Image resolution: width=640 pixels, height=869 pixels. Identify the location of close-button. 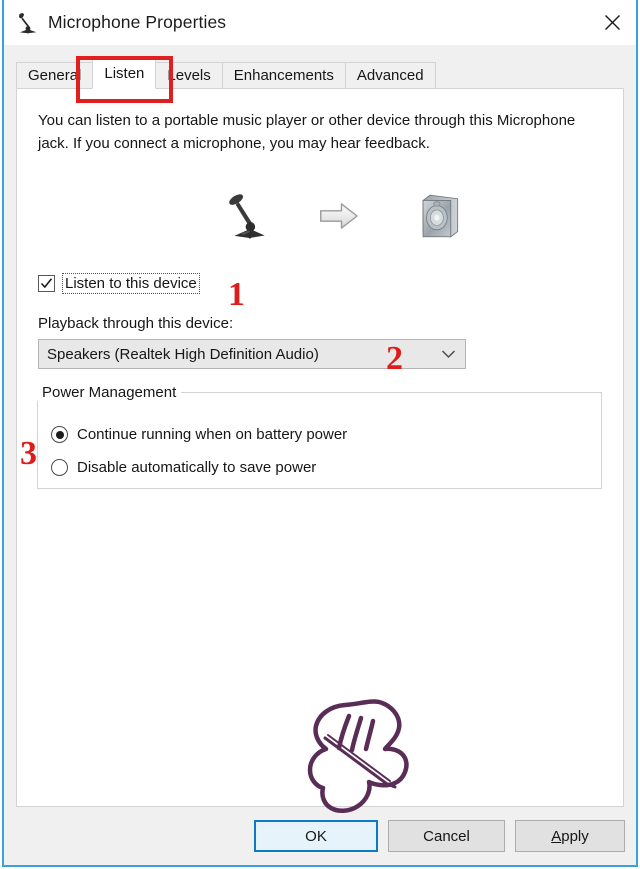
(612, 22).